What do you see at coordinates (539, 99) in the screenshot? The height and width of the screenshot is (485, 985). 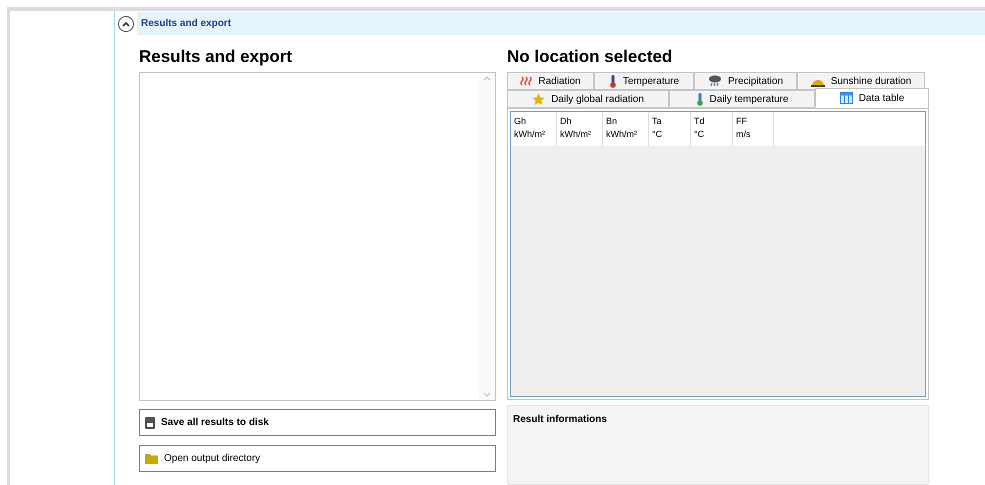 I see `star-icon` at bounding box center [539, 99].